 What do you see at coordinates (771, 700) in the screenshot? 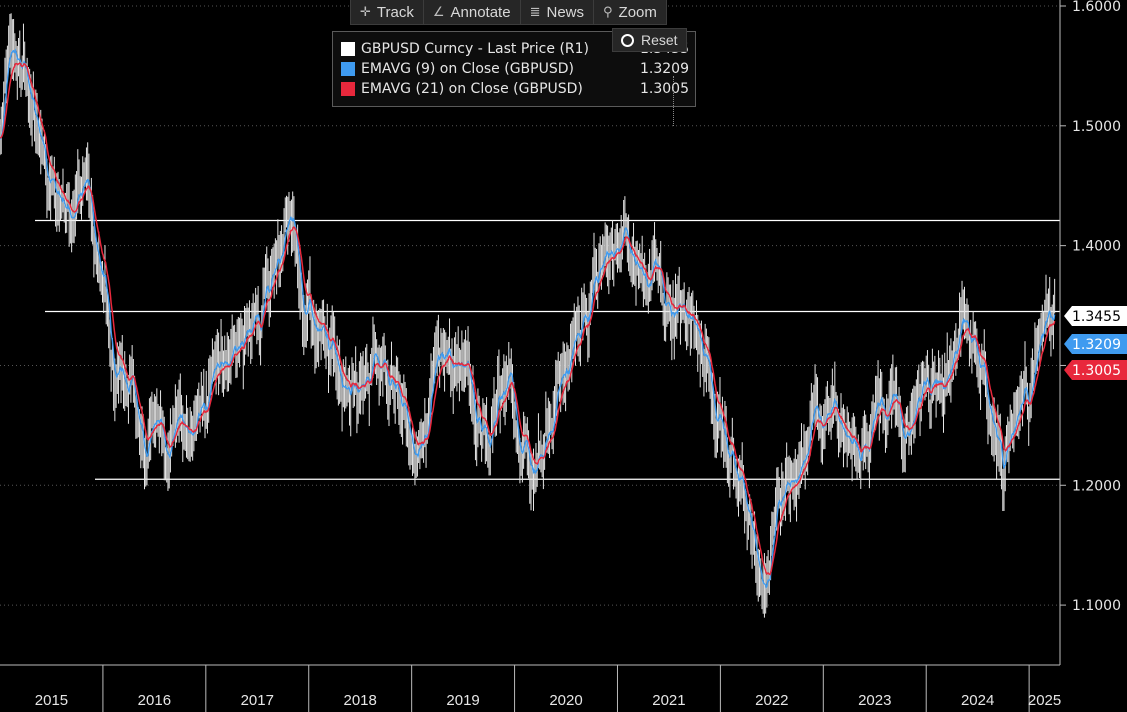
I see `x-tick-label: 2022` at bounding box center [771, 700].